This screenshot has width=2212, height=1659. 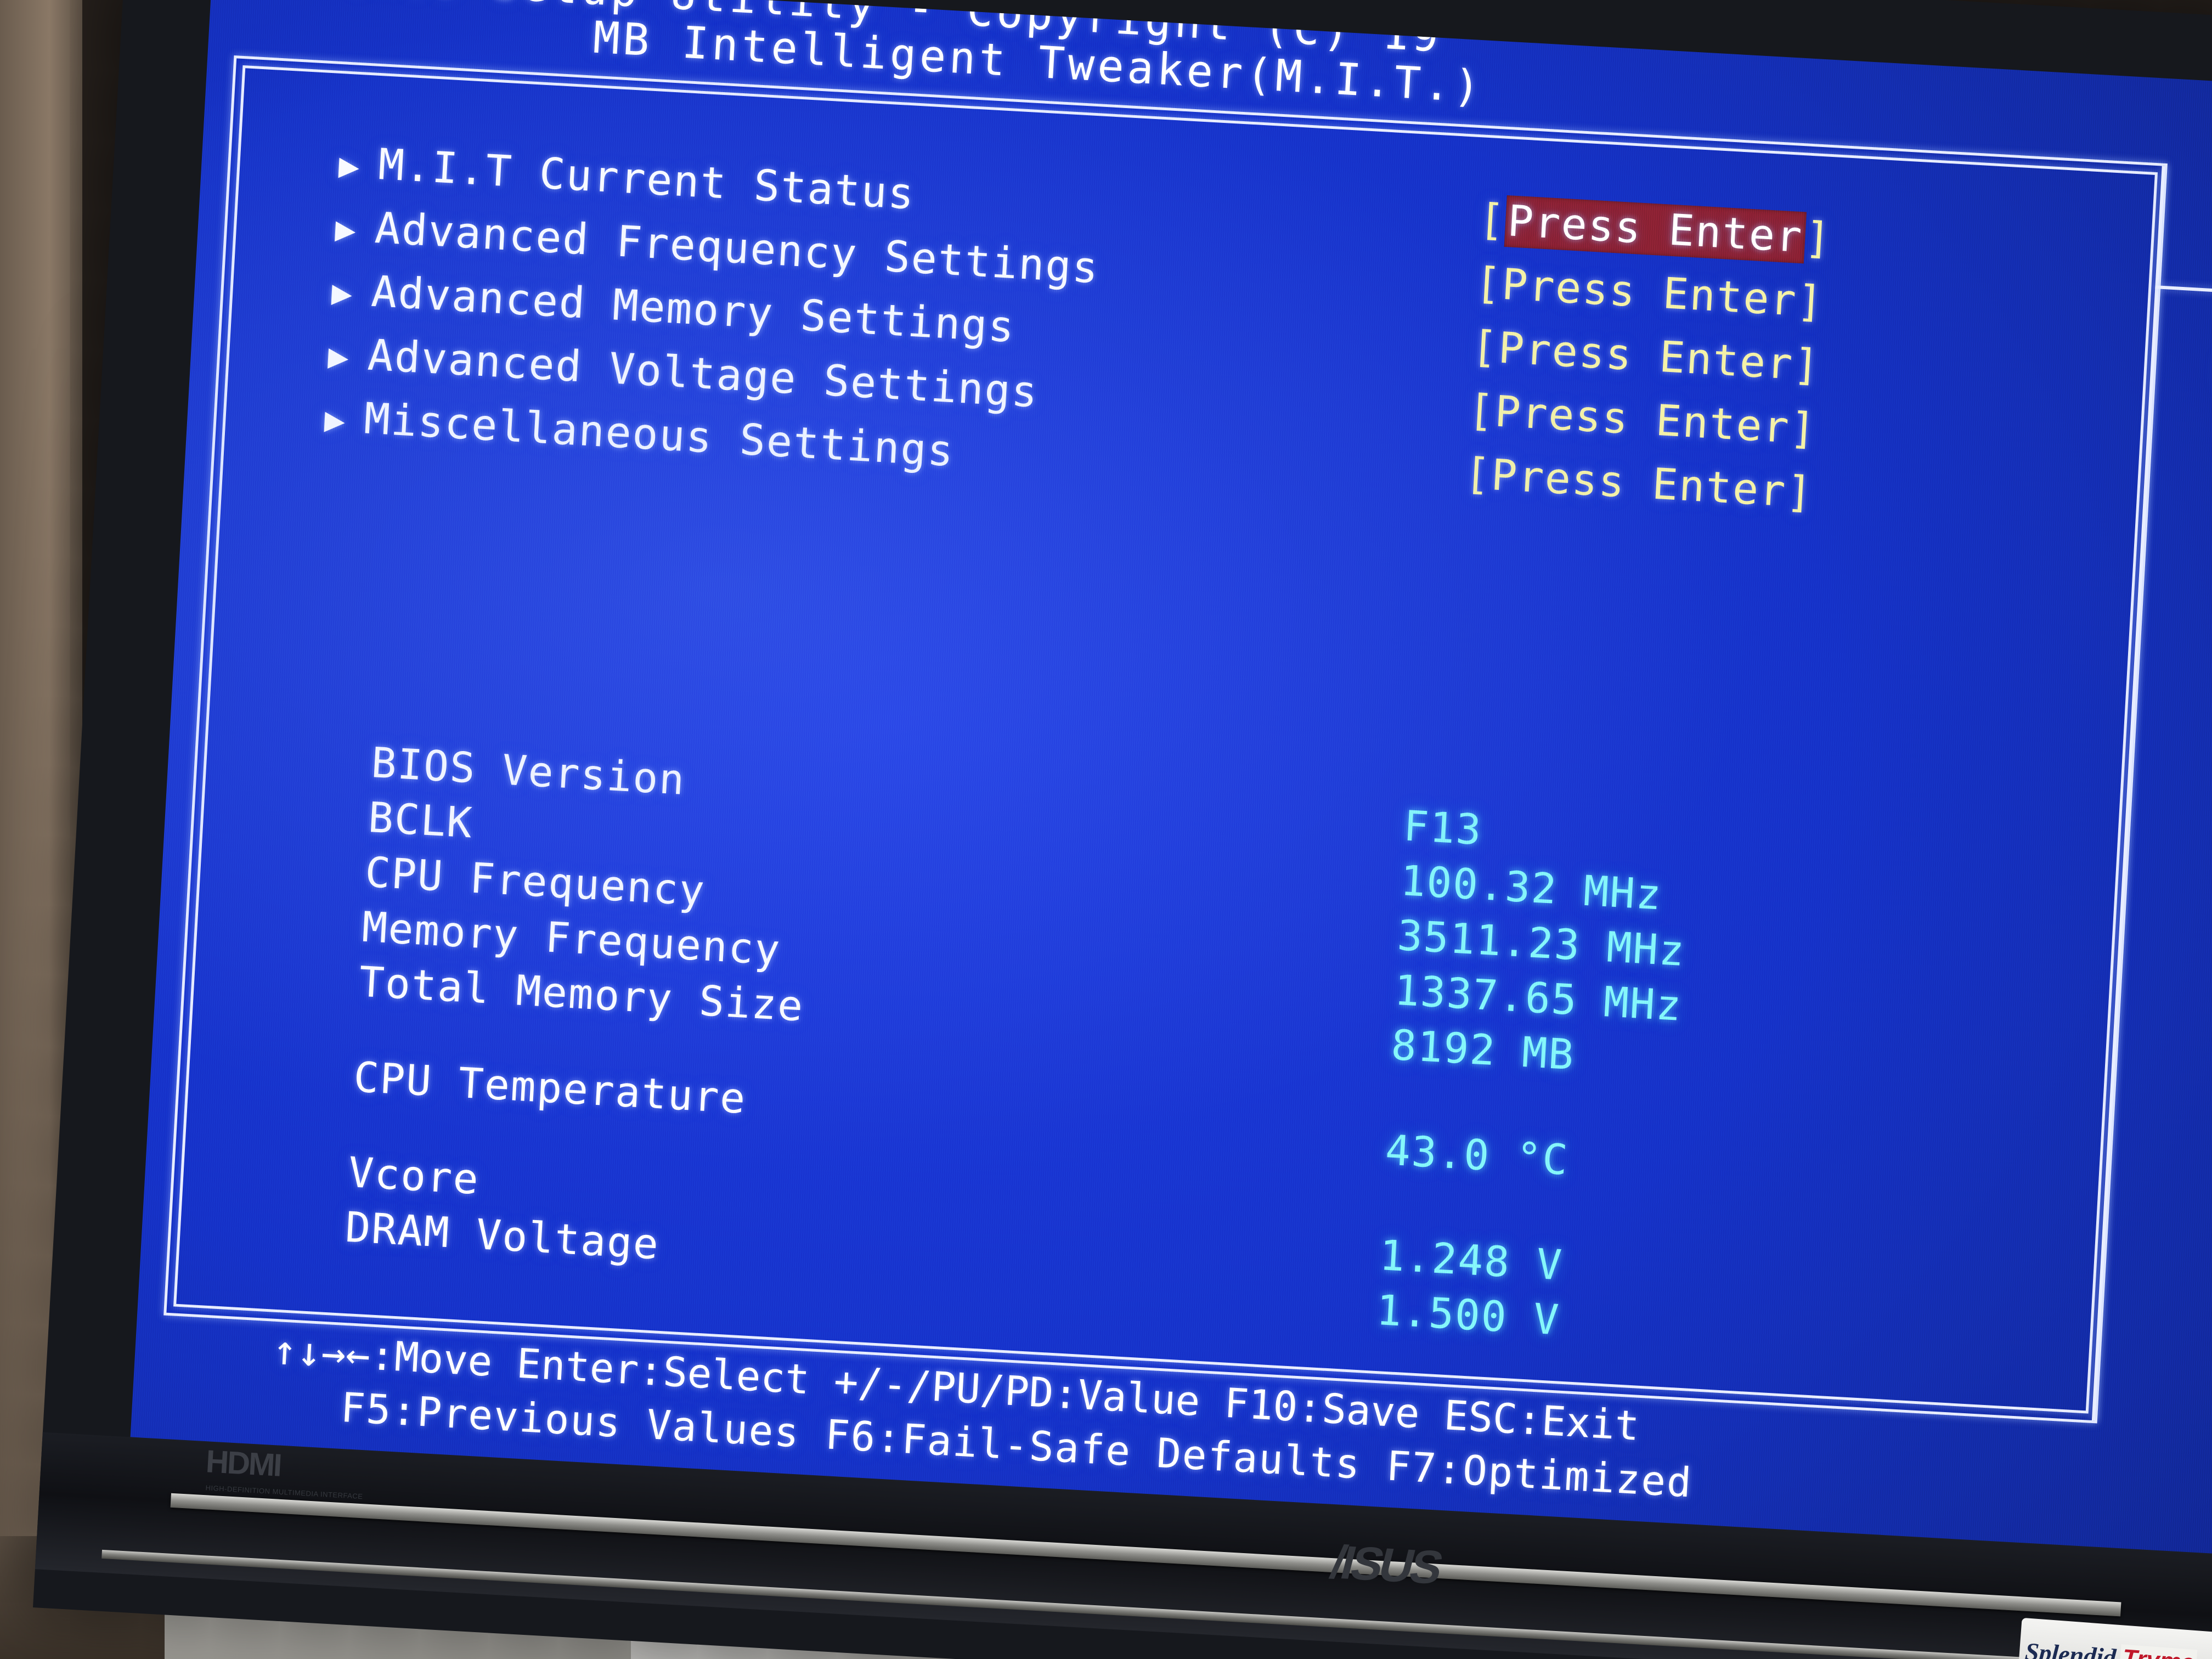 I want to click on splendid-label: Splendid, so click(x=2070, y=1648).